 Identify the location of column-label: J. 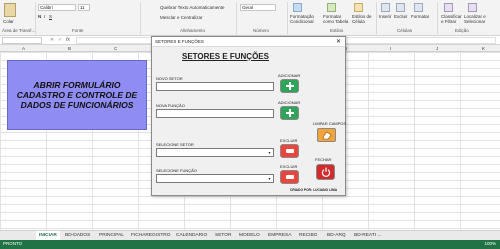
(437, 48).